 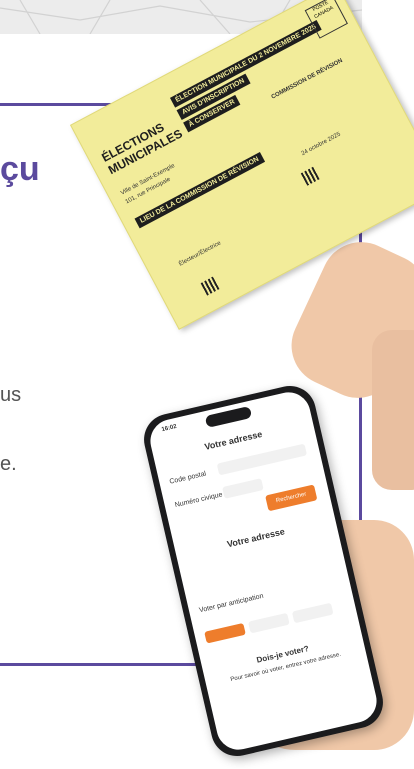 I want to click on status-time: 16:02, so click(x=169, y=428).